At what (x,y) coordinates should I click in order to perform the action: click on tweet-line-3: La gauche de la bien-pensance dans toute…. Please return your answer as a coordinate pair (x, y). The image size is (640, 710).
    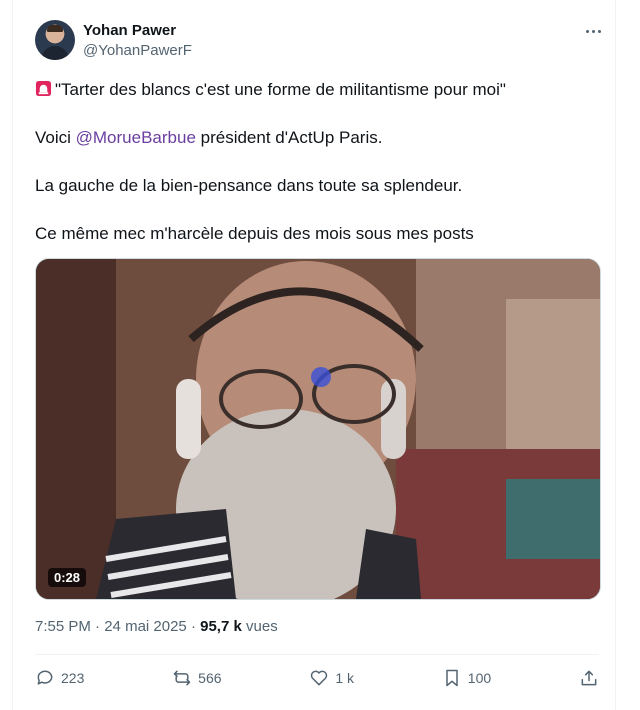
    Looking at the image, I should click on (249, 185).